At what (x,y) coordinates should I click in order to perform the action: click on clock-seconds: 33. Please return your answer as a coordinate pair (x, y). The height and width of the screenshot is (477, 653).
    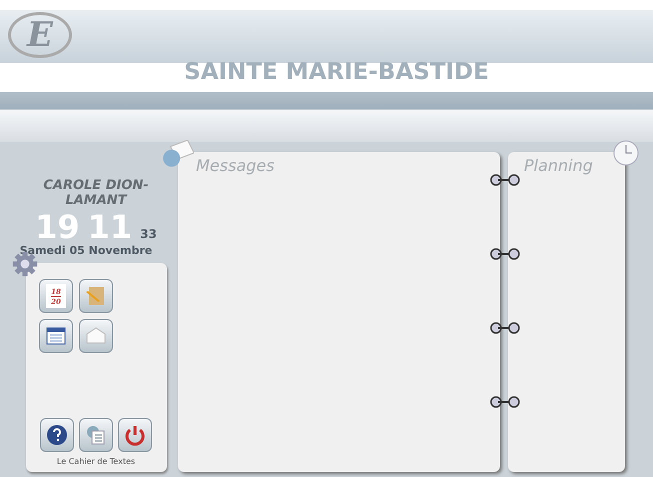
    Looking at the image, I should click on (148, 234).